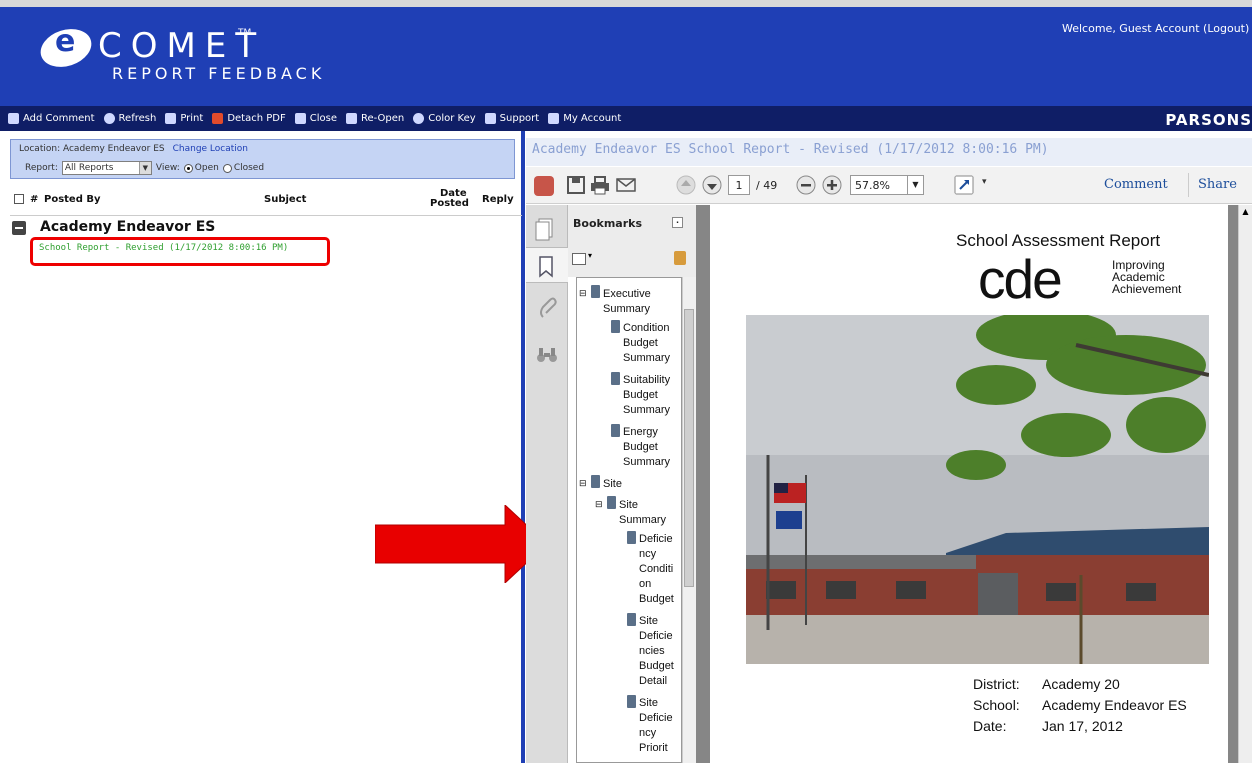  I want to click on previous-page-icon, so click(686, 185).